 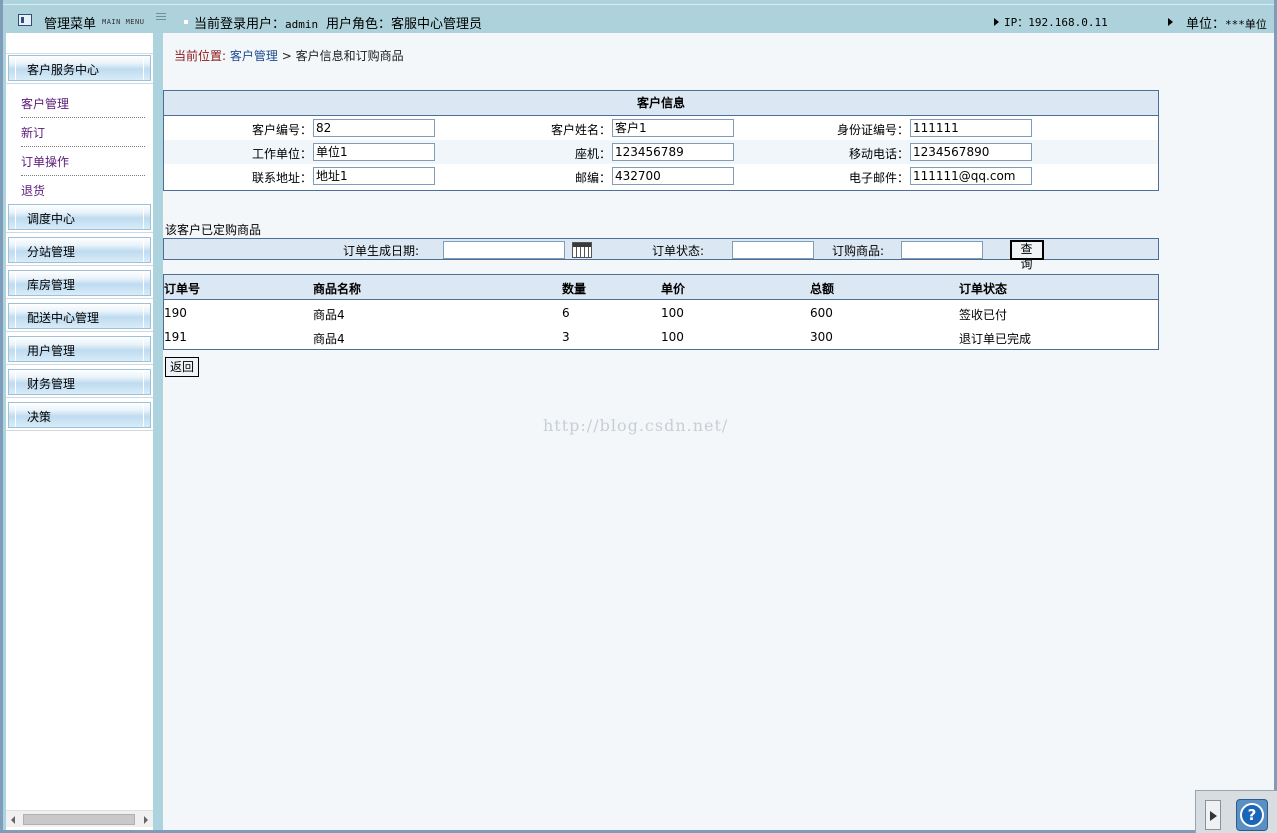 I want to click on landline-field: 123456789, so click(x=673, y=152).